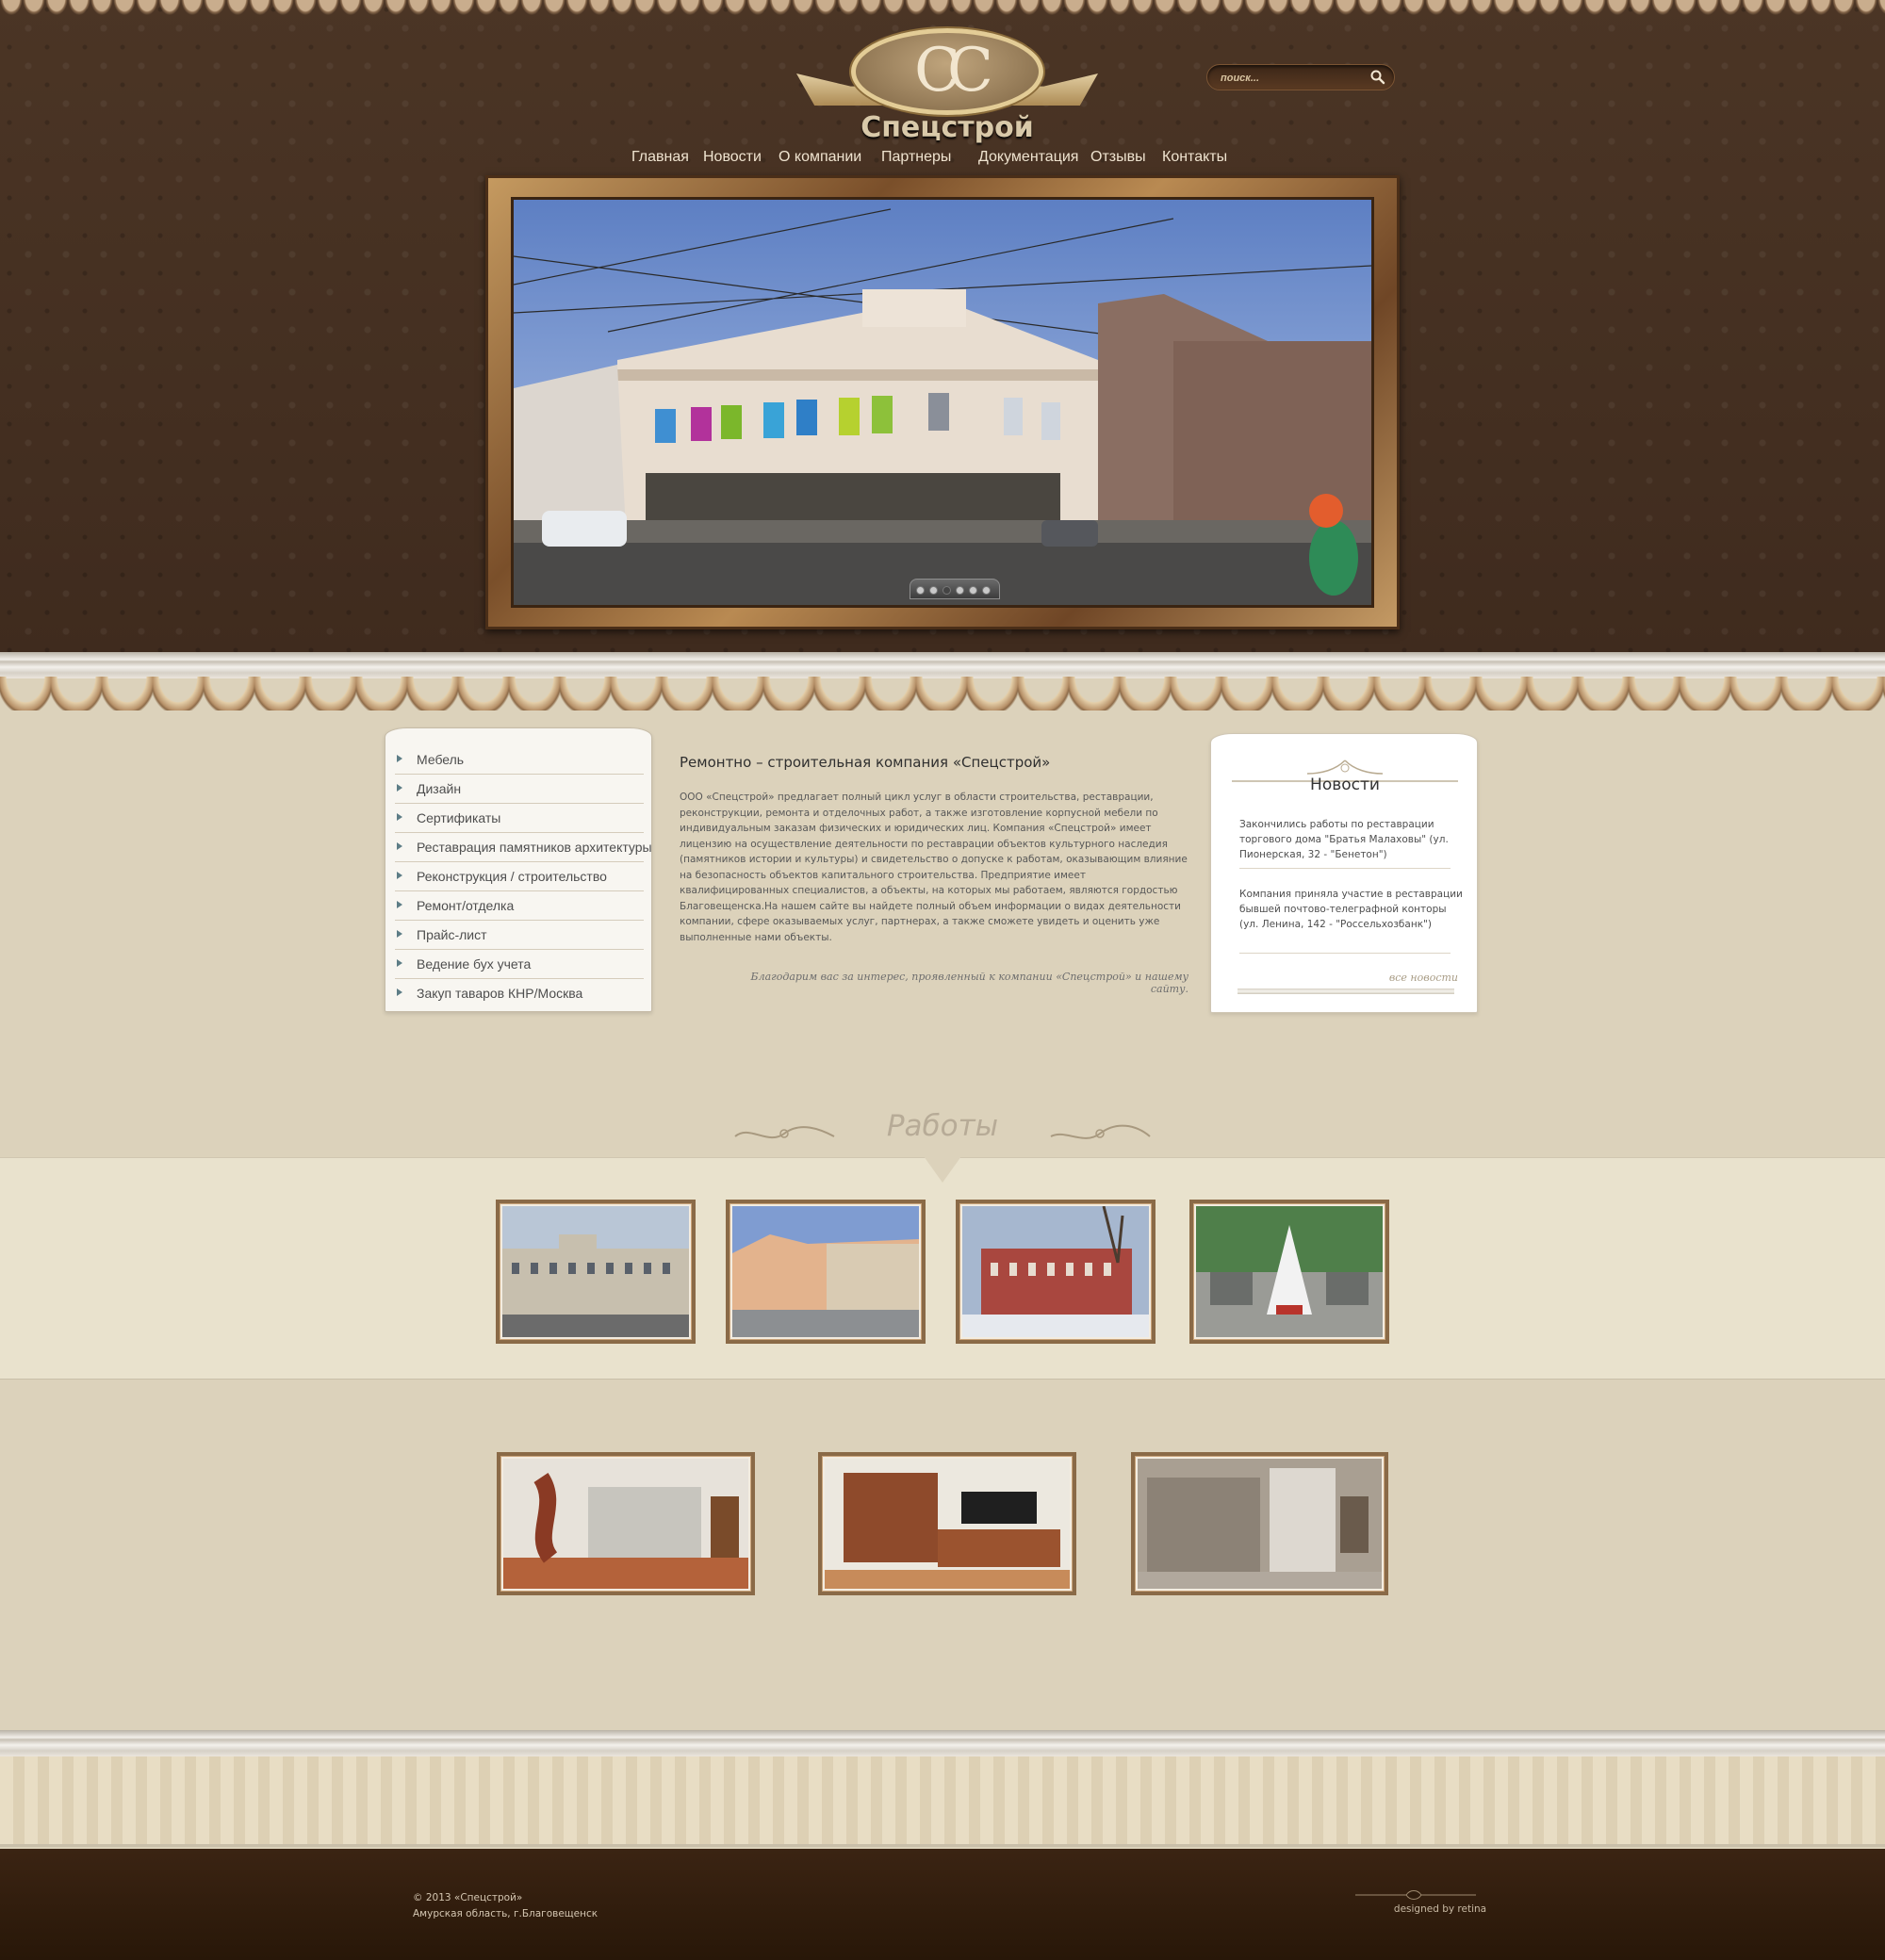  What do you see at coordinates (1028, 158) in the screenshot?
I see `nav-item-documents: Документация` at bounding box center [1028, 158].